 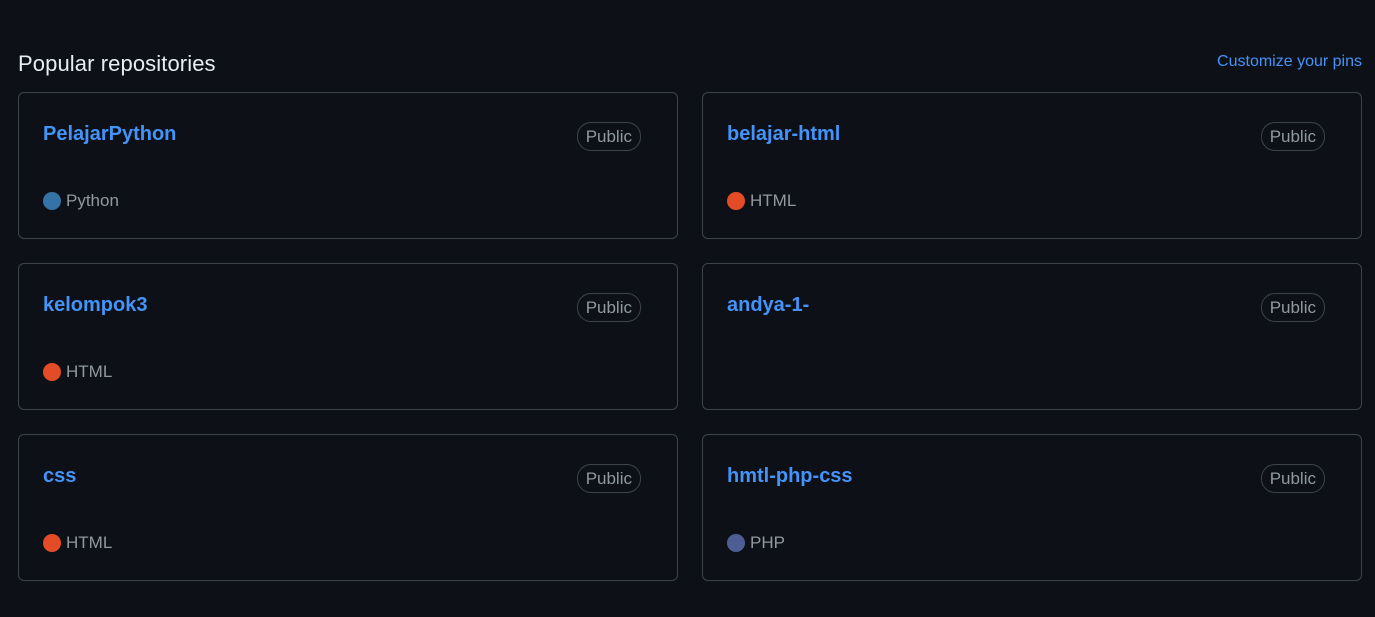 What do you see at coordinates (348, 336) in the screenshot?
I see `repo-card: kelompok3 Public HTML` at bounding box center [348, 336].